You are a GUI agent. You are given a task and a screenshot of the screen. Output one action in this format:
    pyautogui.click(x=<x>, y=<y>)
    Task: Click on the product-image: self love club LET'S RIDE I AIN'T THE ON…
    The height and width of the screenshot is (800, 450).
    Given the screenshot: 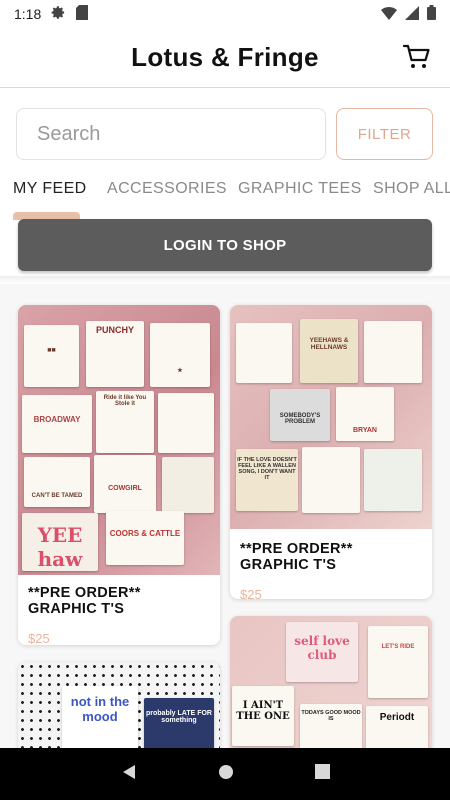 What is the action you would take?
    pyautogui.click(x=331, y=682)
    